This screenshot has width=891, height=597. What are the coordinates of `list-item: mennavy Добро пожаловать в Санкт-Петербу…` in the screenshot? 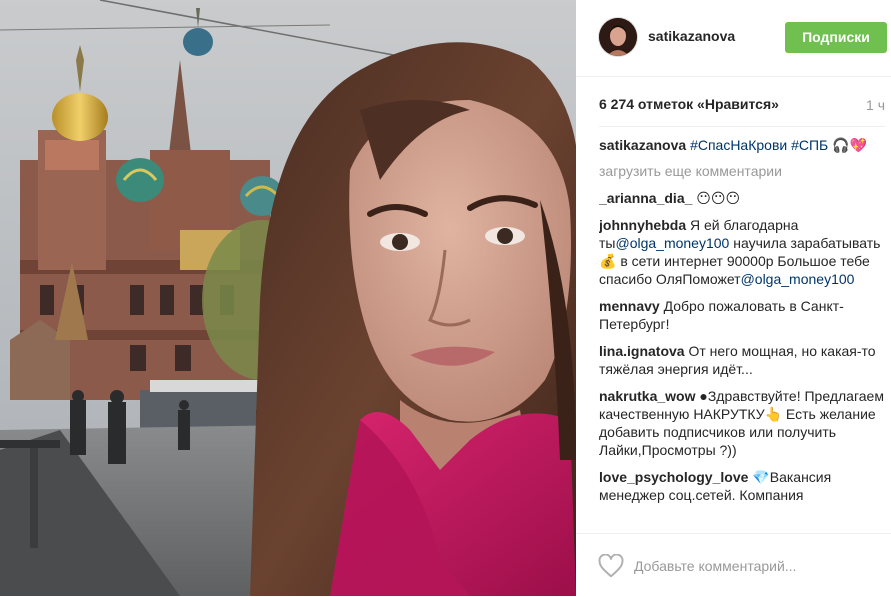 It's located at (742, 315).